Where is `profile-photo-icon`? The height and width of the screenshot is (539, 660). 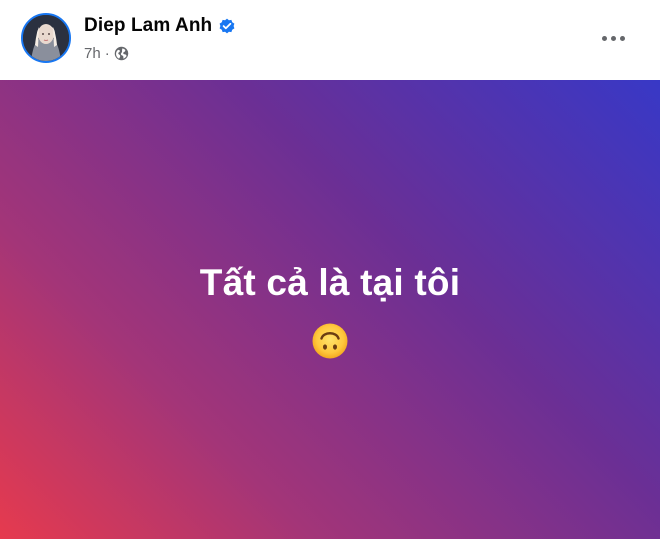 profile-photo-icon is located at coordinates (46, 38).